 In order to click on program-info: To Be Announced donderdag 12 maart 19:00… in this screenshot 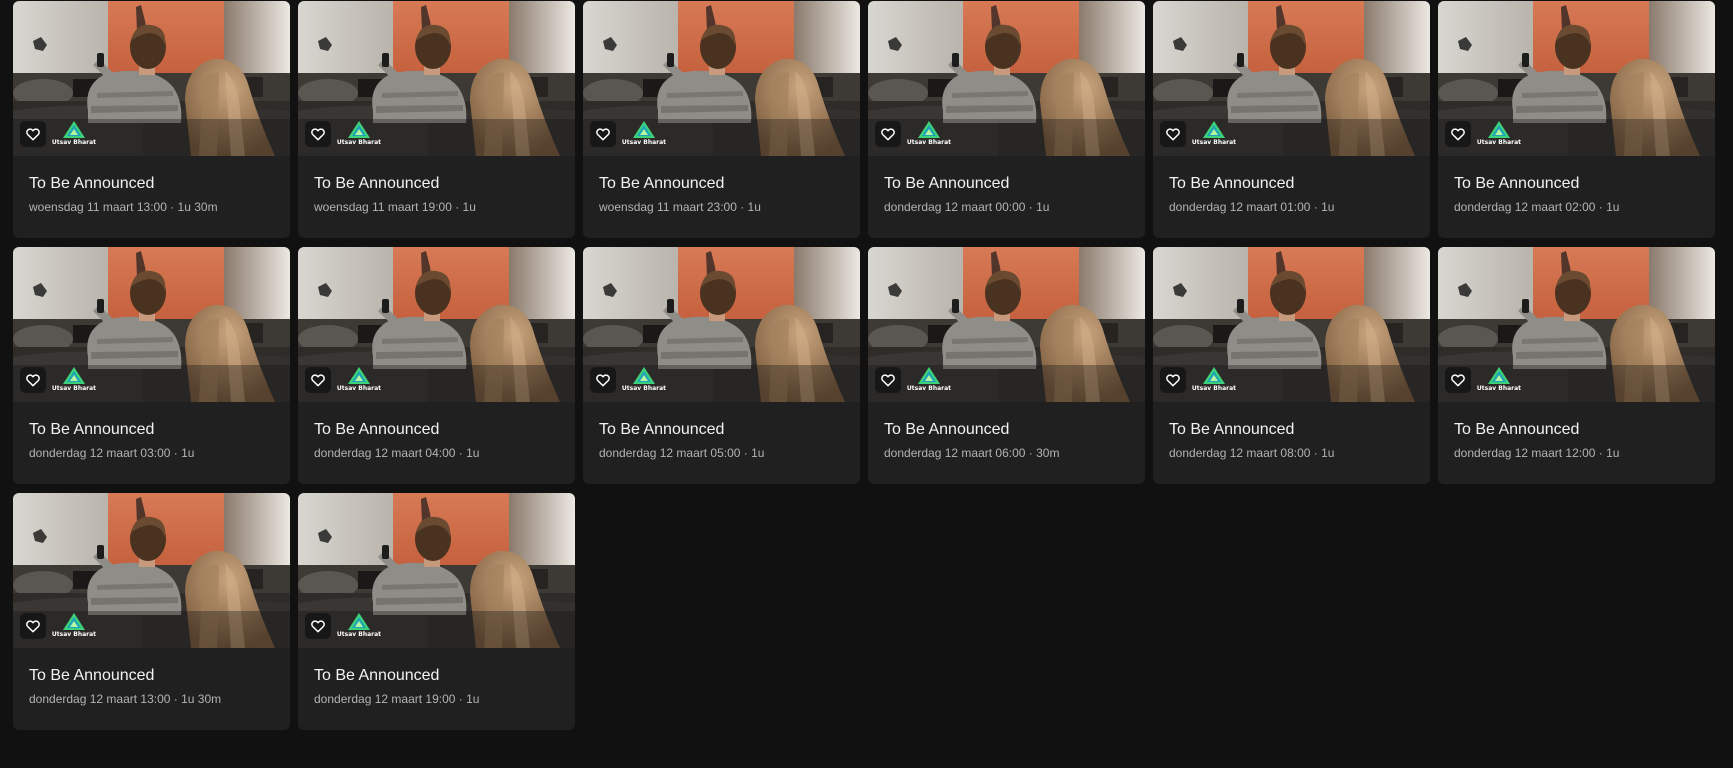, I will do `click(436, 677)`.